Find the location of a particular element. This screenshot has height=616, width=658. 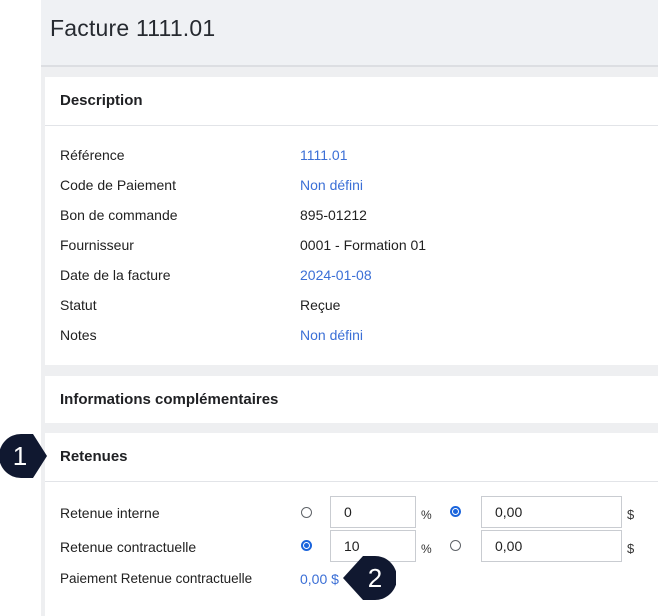

retenues-title: Retenues is located at coordinates (94, 456).